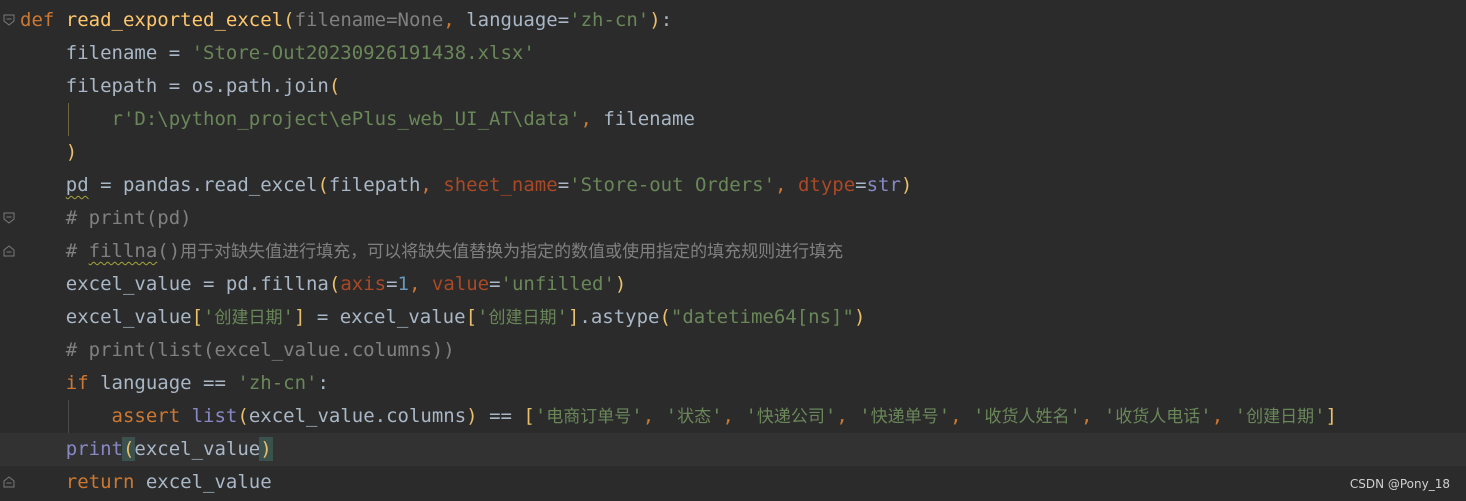 This screenshot has height=501, width=1466. What do you see at coordinates (385, 317) in the screenshot?
I see `code-token: = excel_value` at bounding box center [385, 317].